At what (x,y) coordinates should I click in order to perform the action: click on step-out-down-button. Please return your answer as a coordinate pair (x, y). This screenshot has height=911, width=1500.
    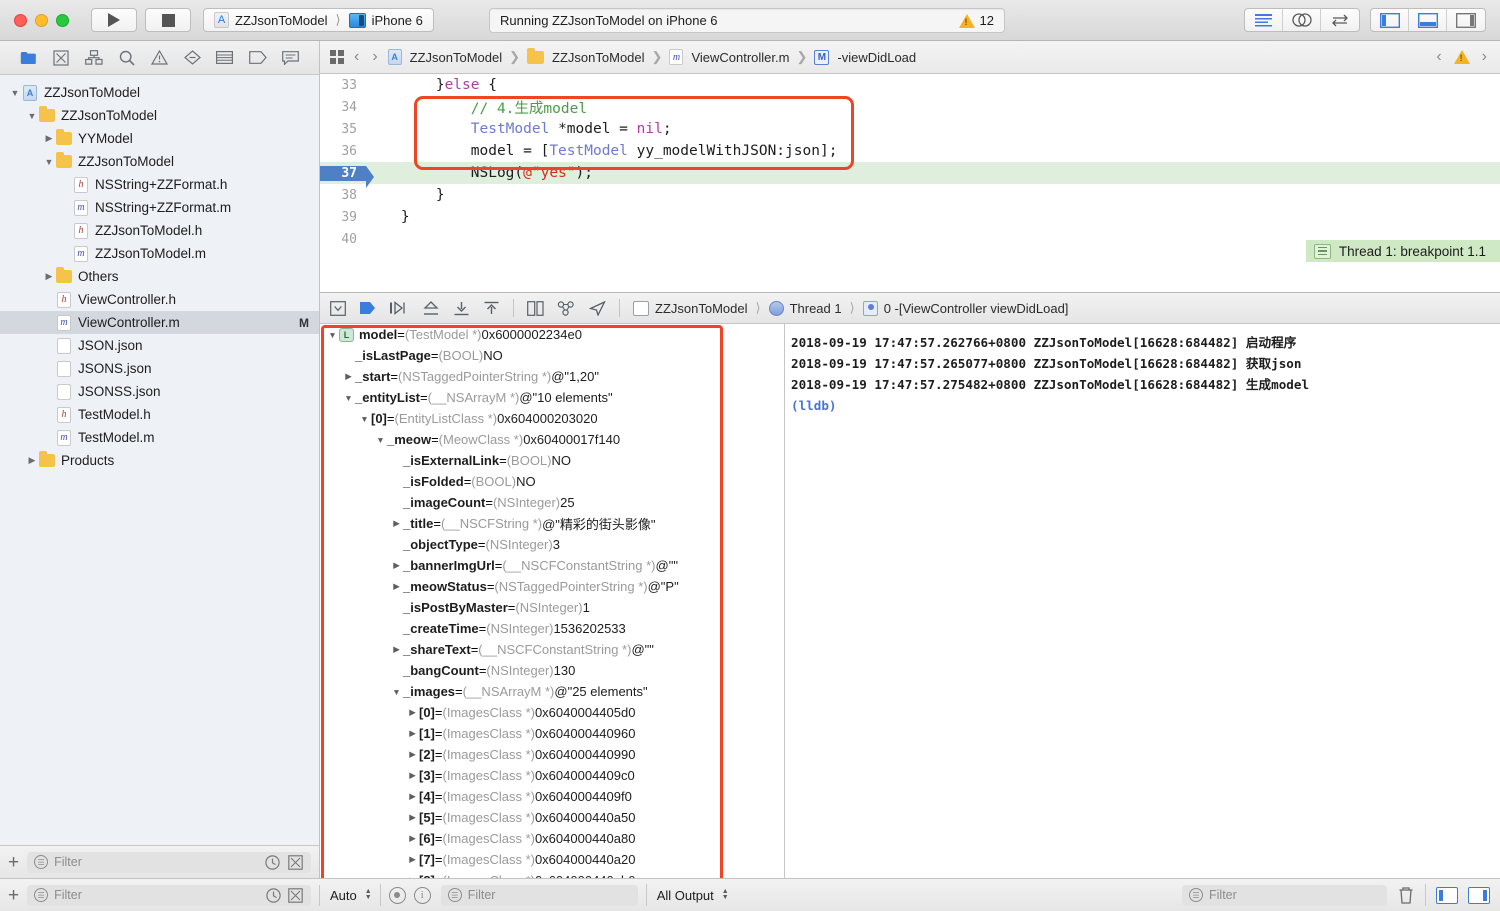
    Looking at the image, I should click on (461, 308).